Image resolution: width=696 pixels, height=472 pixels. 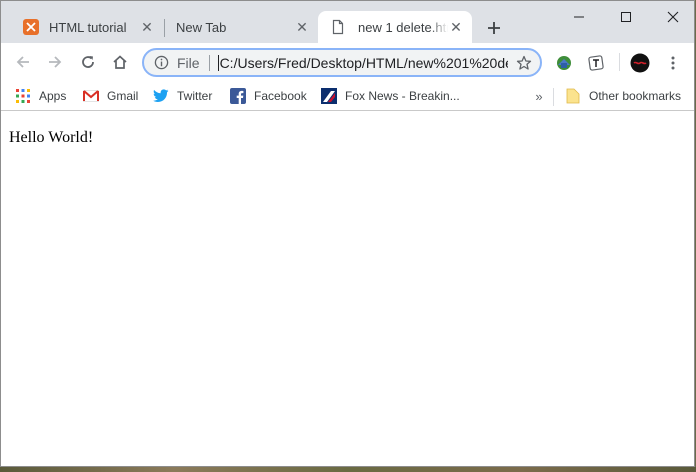 I want to click on home-button, so click(x=120, y=62).